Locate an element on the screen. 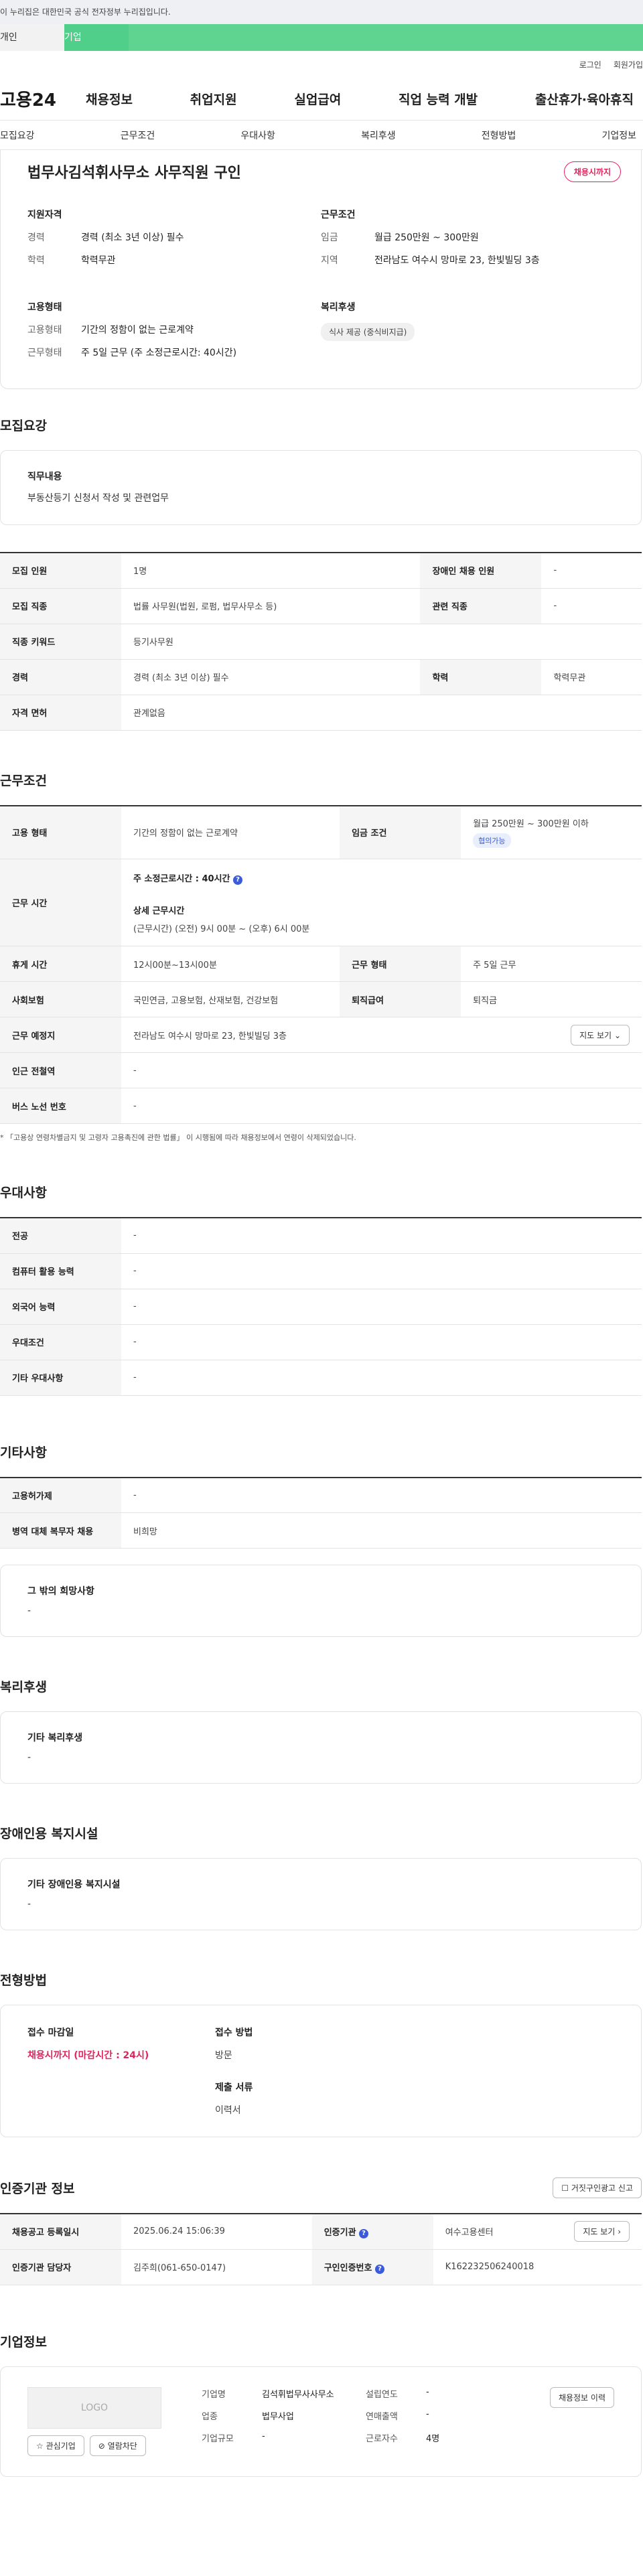 Image resolution: width=643 pixels, height=2576 pixels. table-row: 기타 우대사항 - is located at coordinates (321, 1378).